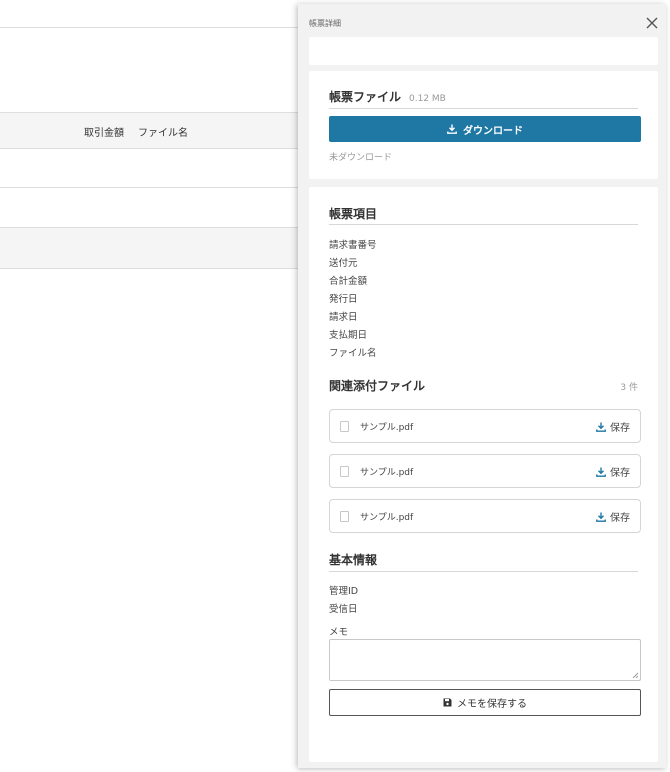 This screenshot has width=670, height=772. Describe the element at coordinates (348, 281) in the screenshot. I see `field-total-amount: 合計金額` at that location.